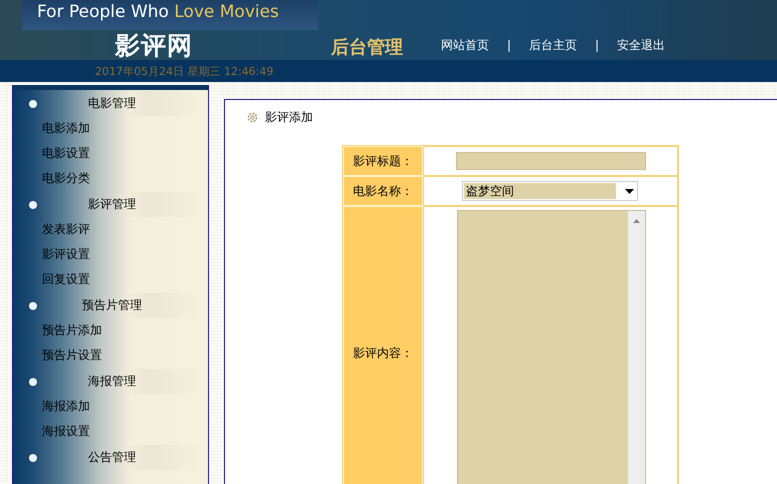 The width and height of the screenshot is (777, 484). I want to click on content-textarea, so click(551, 347).